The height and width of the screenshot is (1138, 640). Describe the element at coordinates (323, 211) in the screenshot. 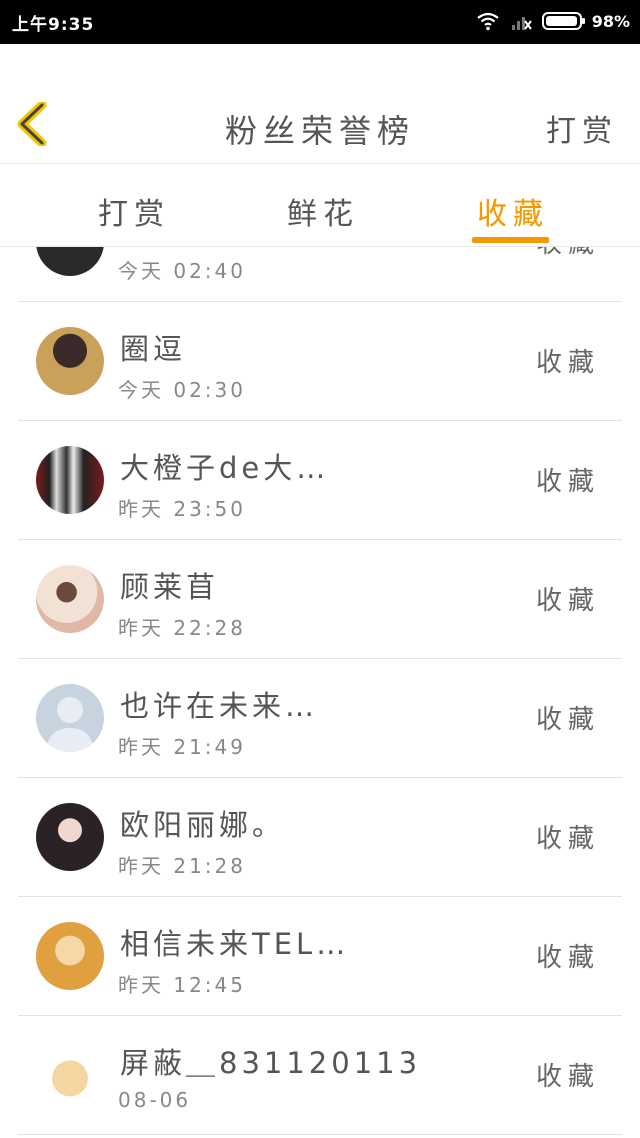

I see `tab-flowers: 鲜花` at that location.